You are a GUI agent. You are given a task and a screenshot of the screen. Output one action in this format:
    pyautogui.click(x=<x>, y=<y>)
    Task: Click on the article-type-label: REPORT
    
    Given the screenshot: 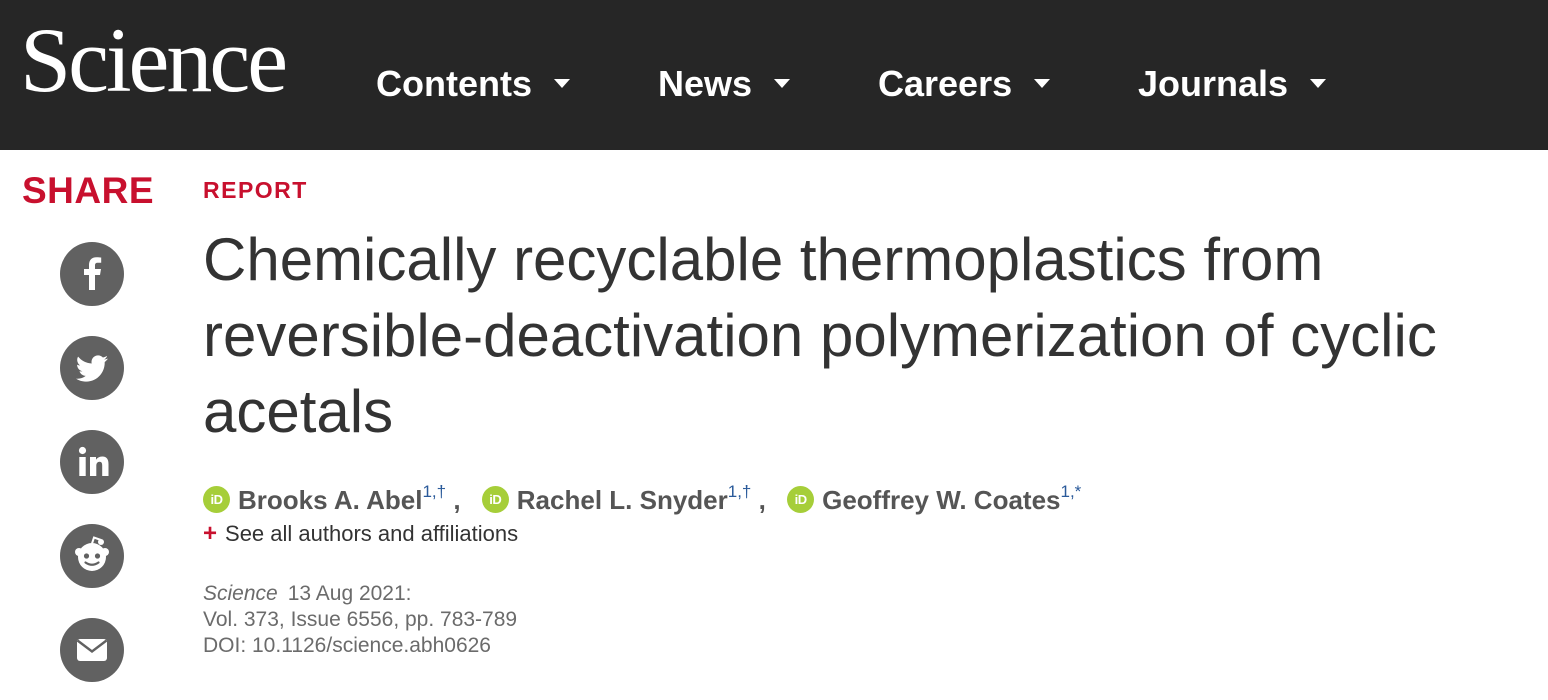 What is the action you would take?
    pyautogui.click(x=255, y=190)
    